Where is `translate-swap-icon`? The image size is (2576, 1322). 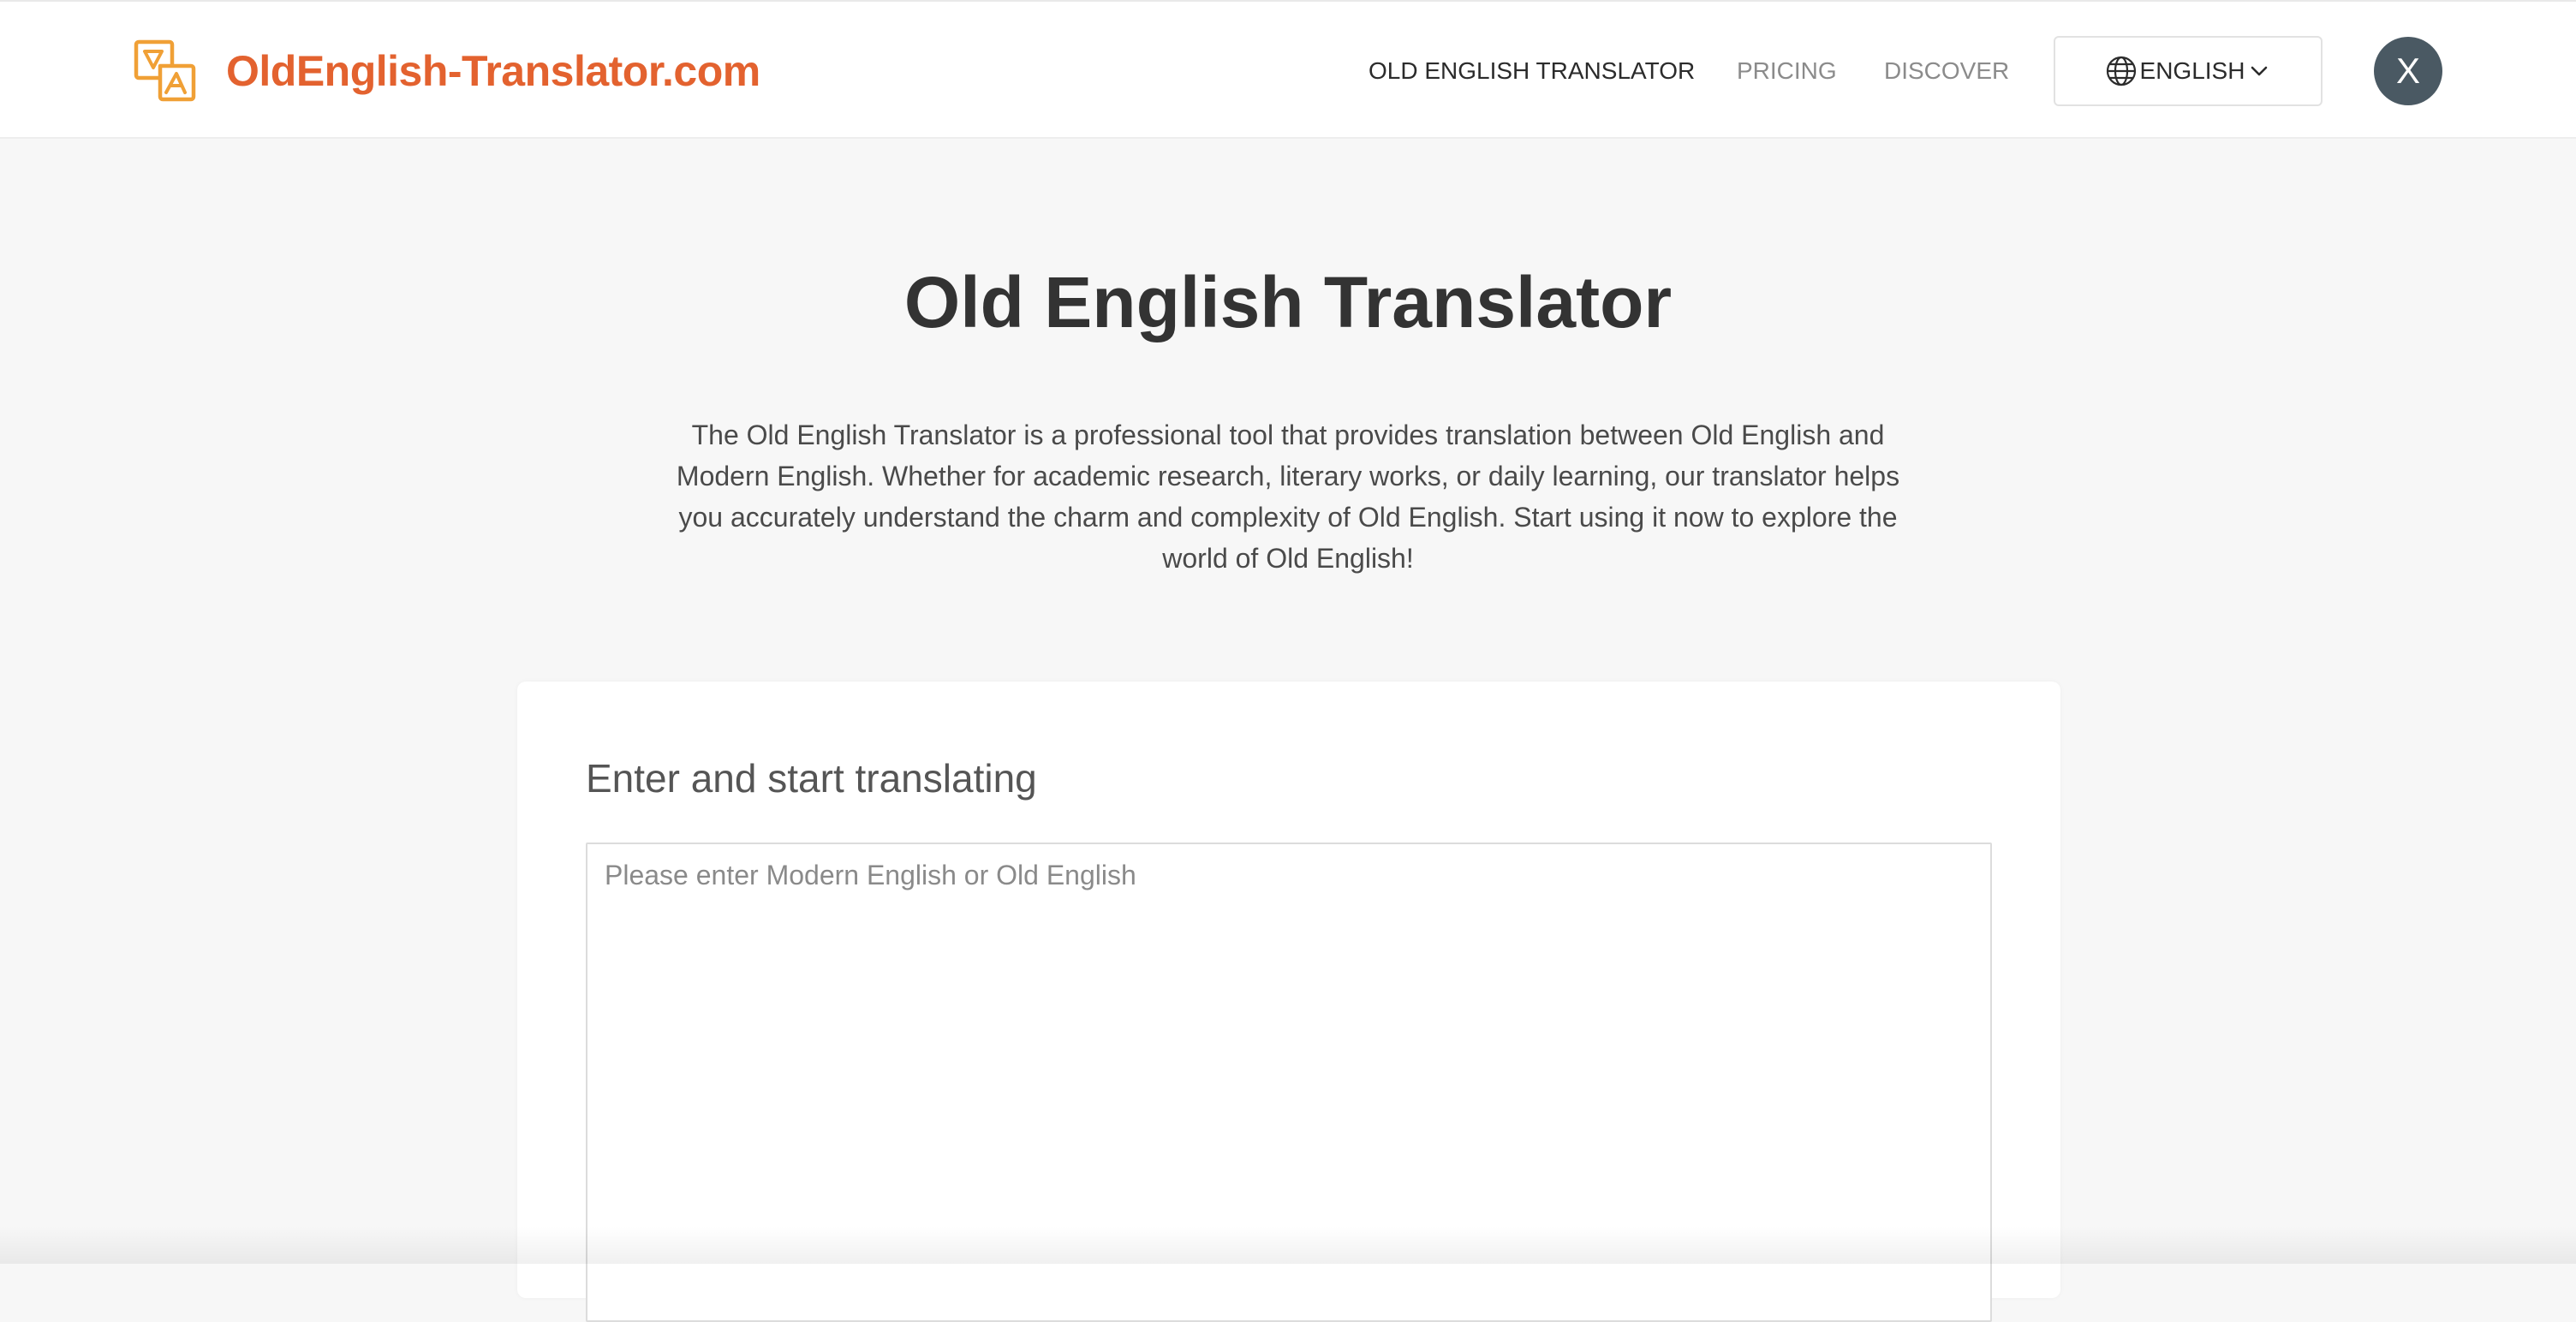
translate-swap-icon is located at coordinates (165, 70).